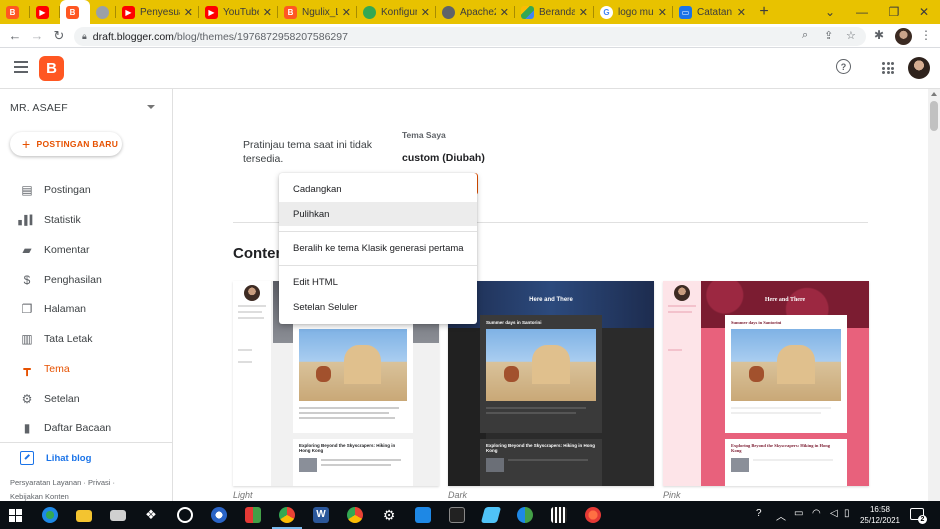 Image resolution: width=940 pixels, height=529 pixels. Describe the element at coordinates (27, 458) in the screenshot. I see `external-link-icon` at that location.